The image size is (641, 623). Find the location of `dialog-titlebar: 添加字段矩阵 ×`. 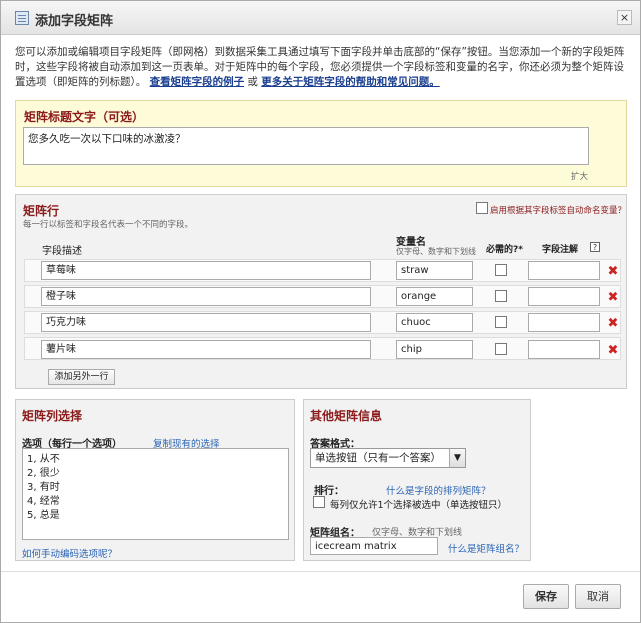

dialog-titlebar: 添加字段矩阵 × is located at coordinates (320, 18).